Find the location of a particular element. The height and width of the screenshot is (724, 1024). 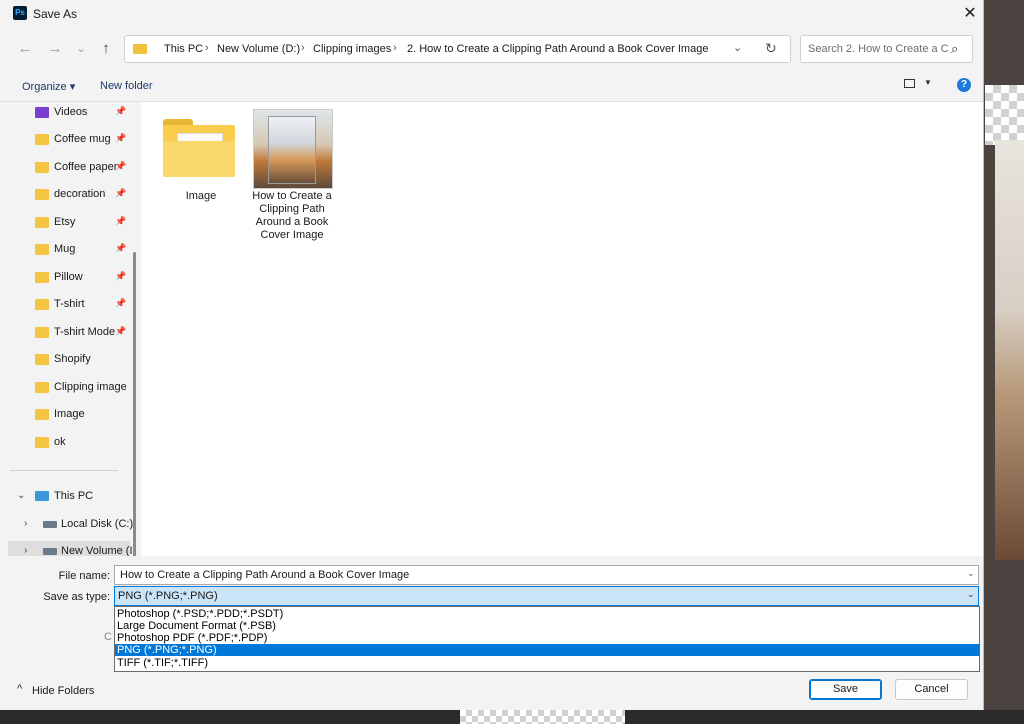

save-as-type-value: PNG (*.PNG;*.PNG) is located at coordinates (168, 596).